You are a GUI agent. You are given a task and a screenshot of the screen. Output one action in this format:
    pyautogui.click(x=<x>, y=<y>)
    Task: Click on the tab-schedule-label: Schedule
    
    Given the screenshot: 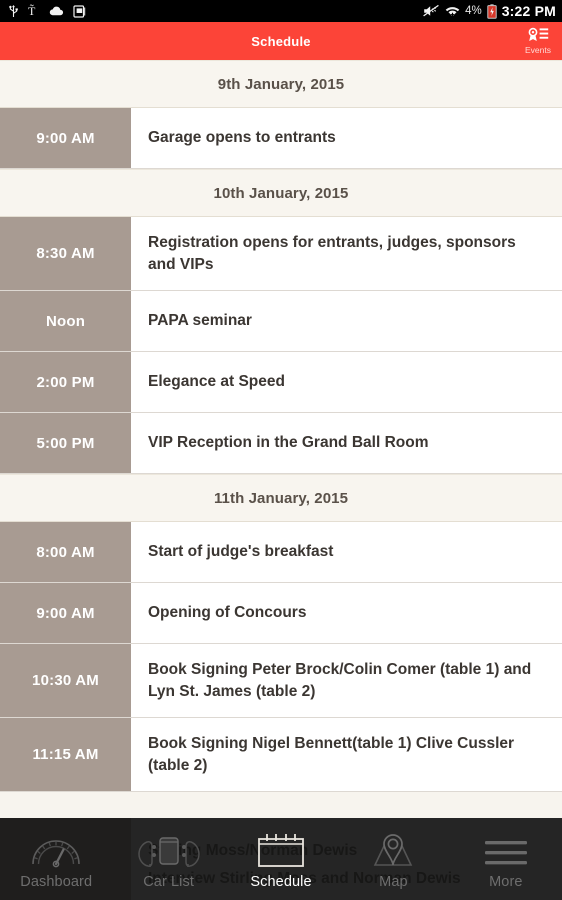 What is the action you would take?
    pyautogui.click(x=281, y=881)
    